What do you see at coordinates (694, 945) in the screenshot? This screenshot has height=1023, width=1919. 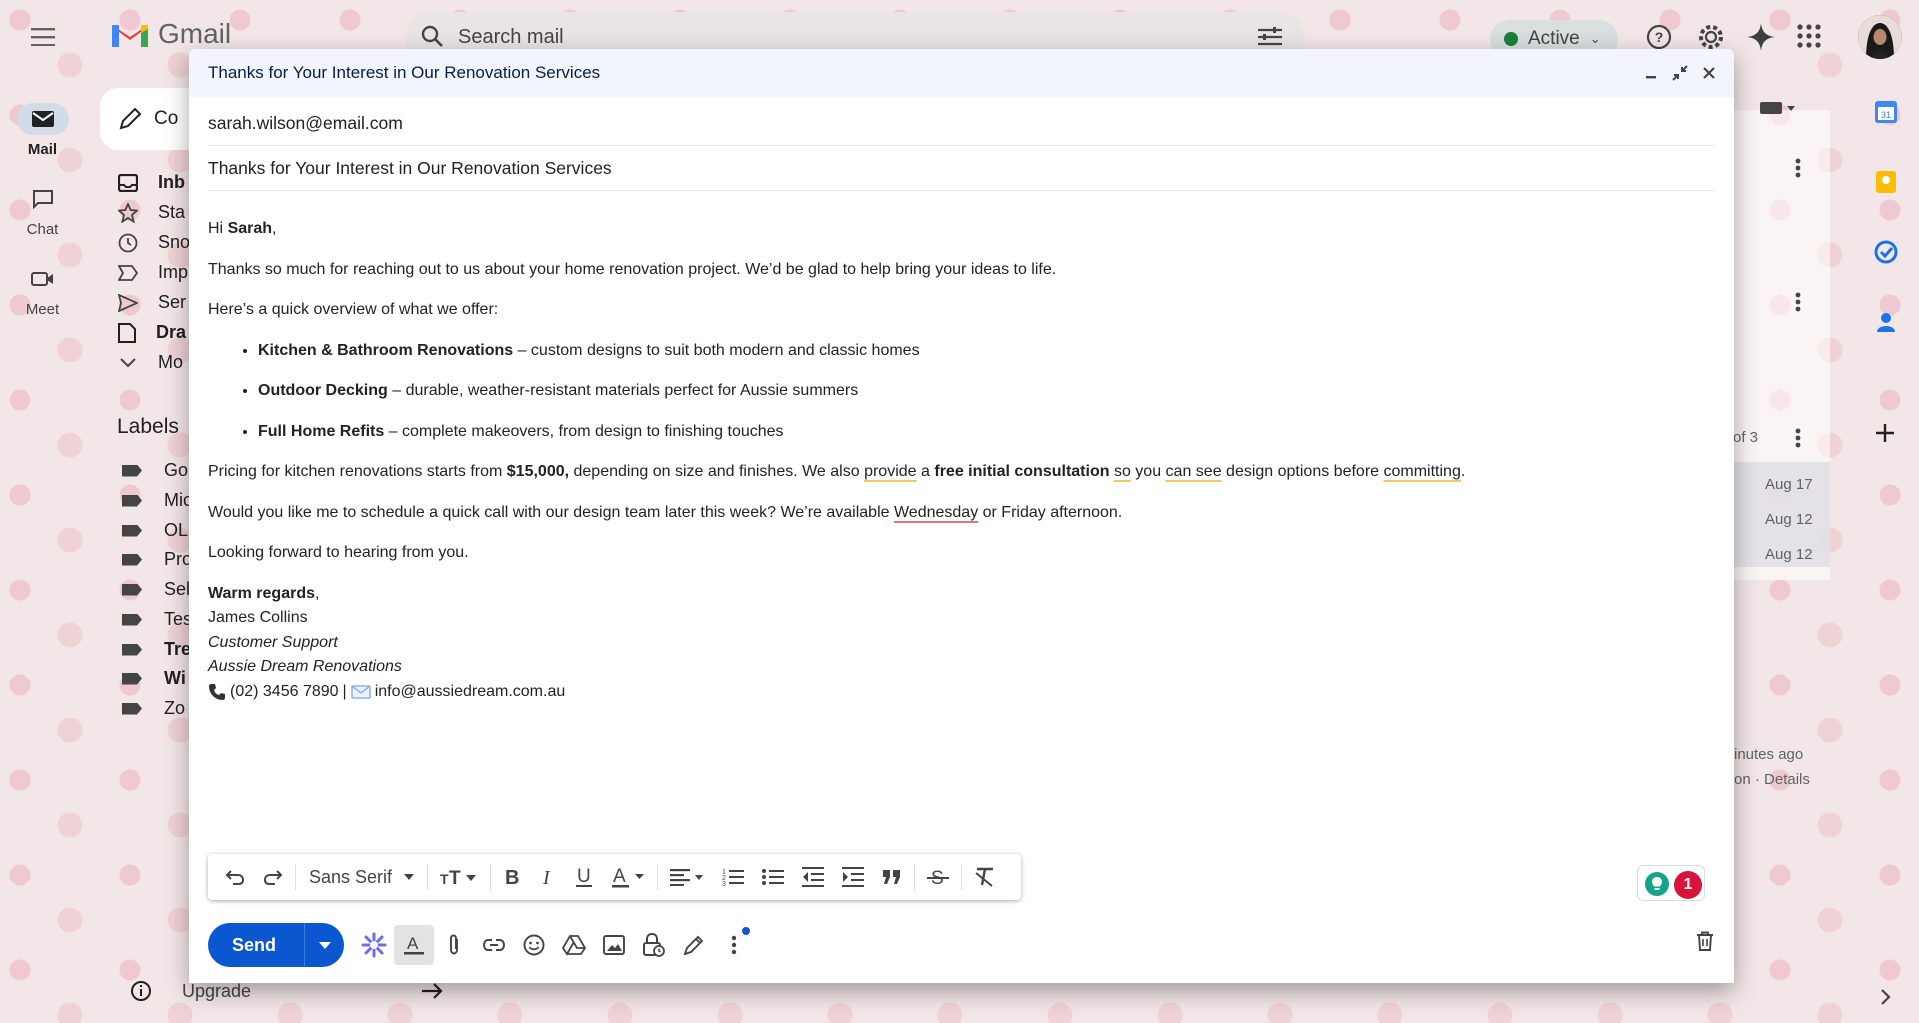 I see `insert-signature-button` at bounding box center [694, 945].